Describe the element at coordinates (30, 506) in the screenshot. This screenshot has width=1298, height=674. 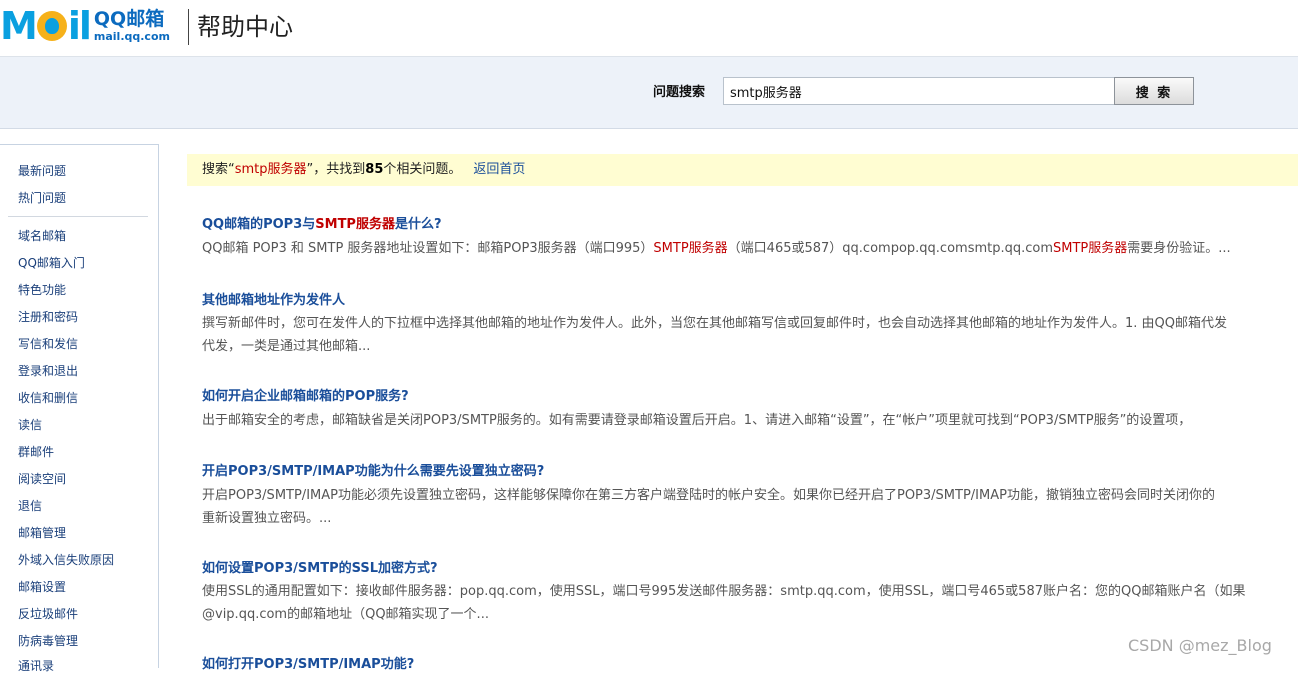
I see `sidebar-item: 退信` at that location.